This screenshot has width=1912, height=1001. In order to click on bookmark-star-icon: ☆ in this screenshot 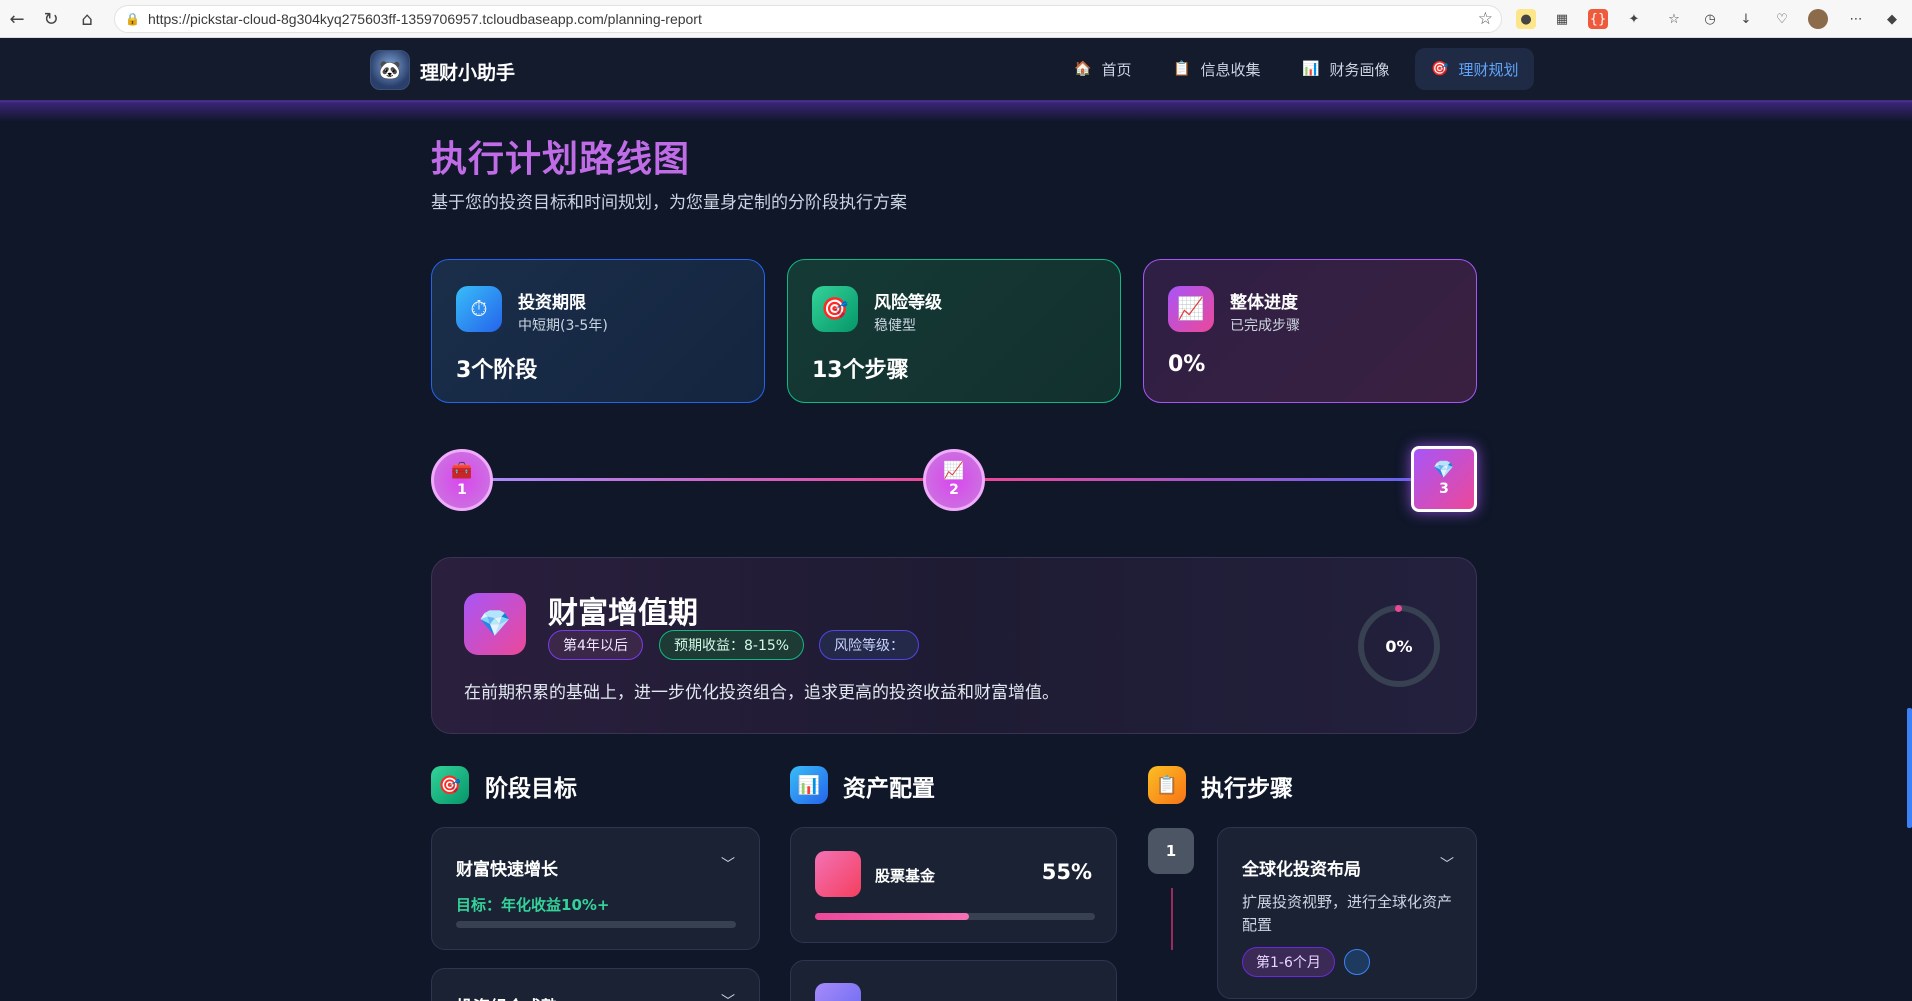, I will do `click(1485, 19)`.